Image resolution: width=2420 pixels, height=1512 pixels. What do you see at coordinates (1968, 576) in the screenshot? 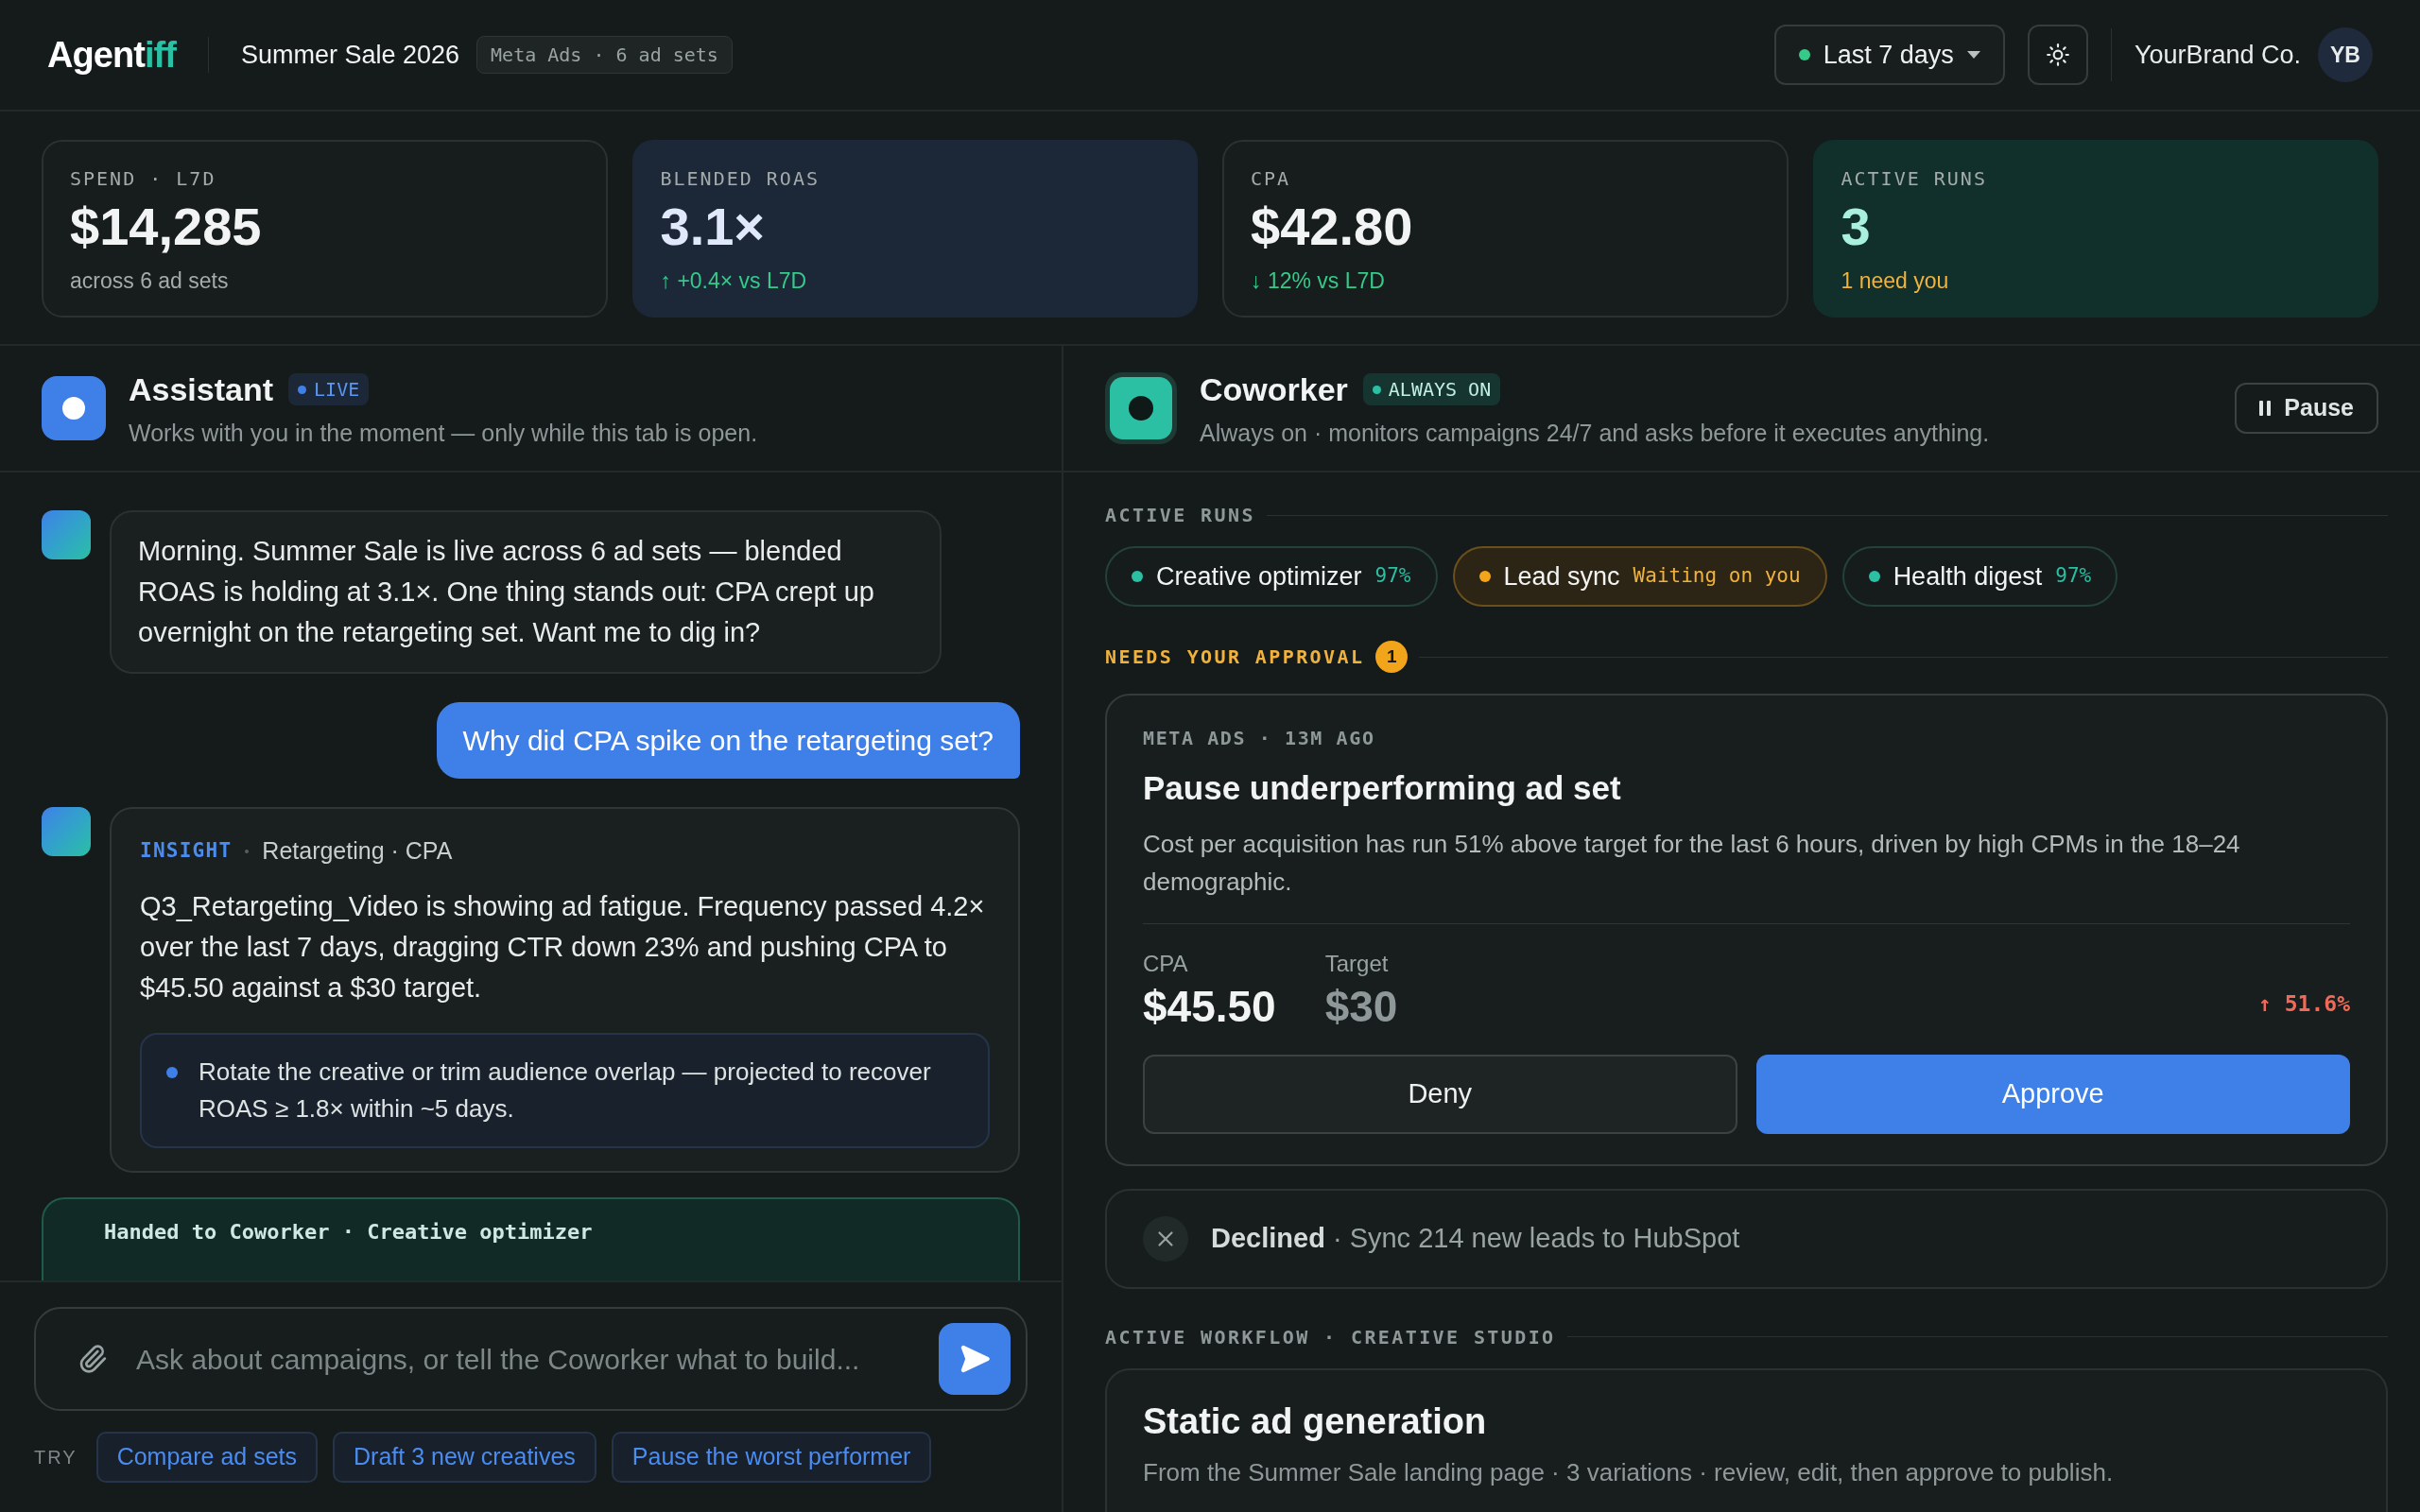
I see `run-name: Health digest` at bounding box center [1968, 576].